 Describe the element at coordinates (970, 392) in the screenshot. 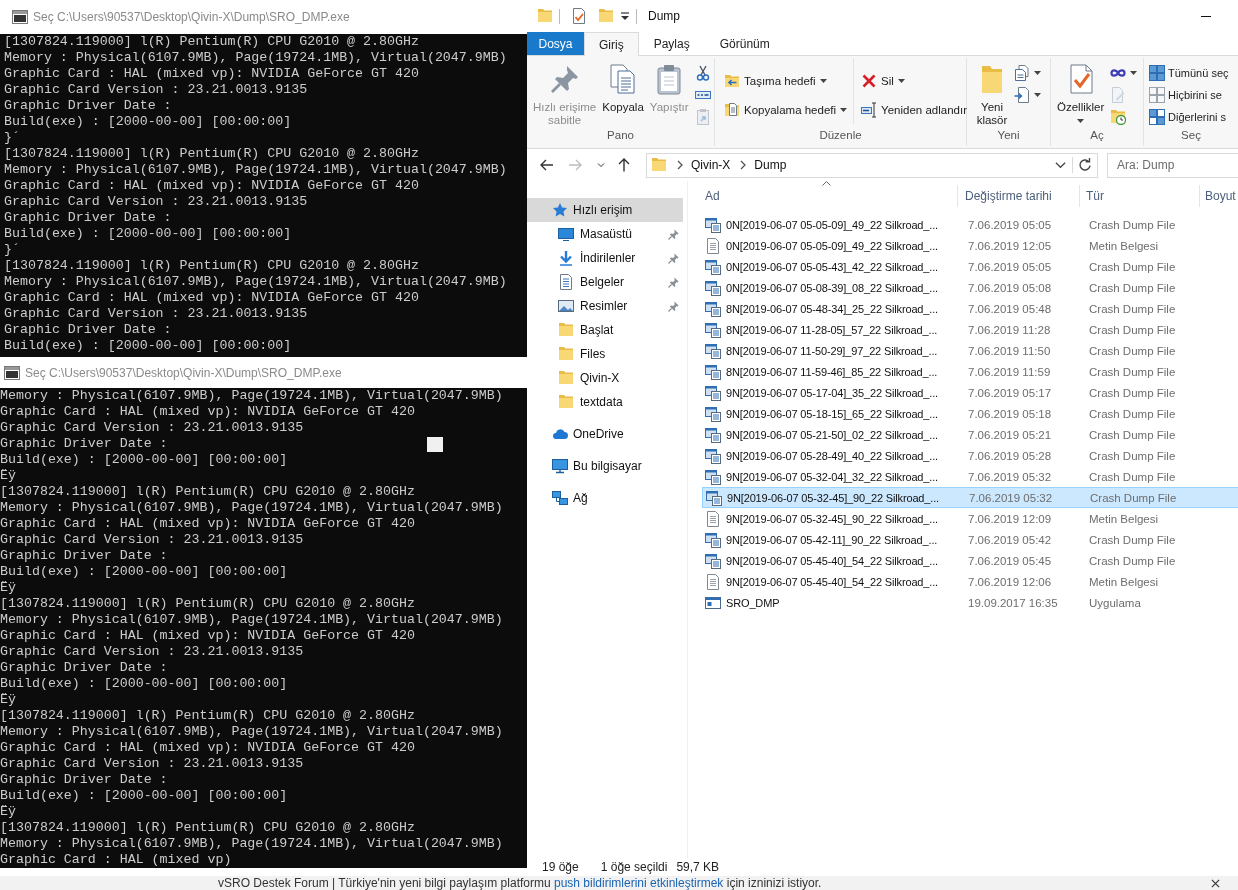

I see `file-row: 9N[2019-06-07 05-17-04]_35_22 Silkroad_... 7.06.2019 05:17 Crash Dump File` at that location.